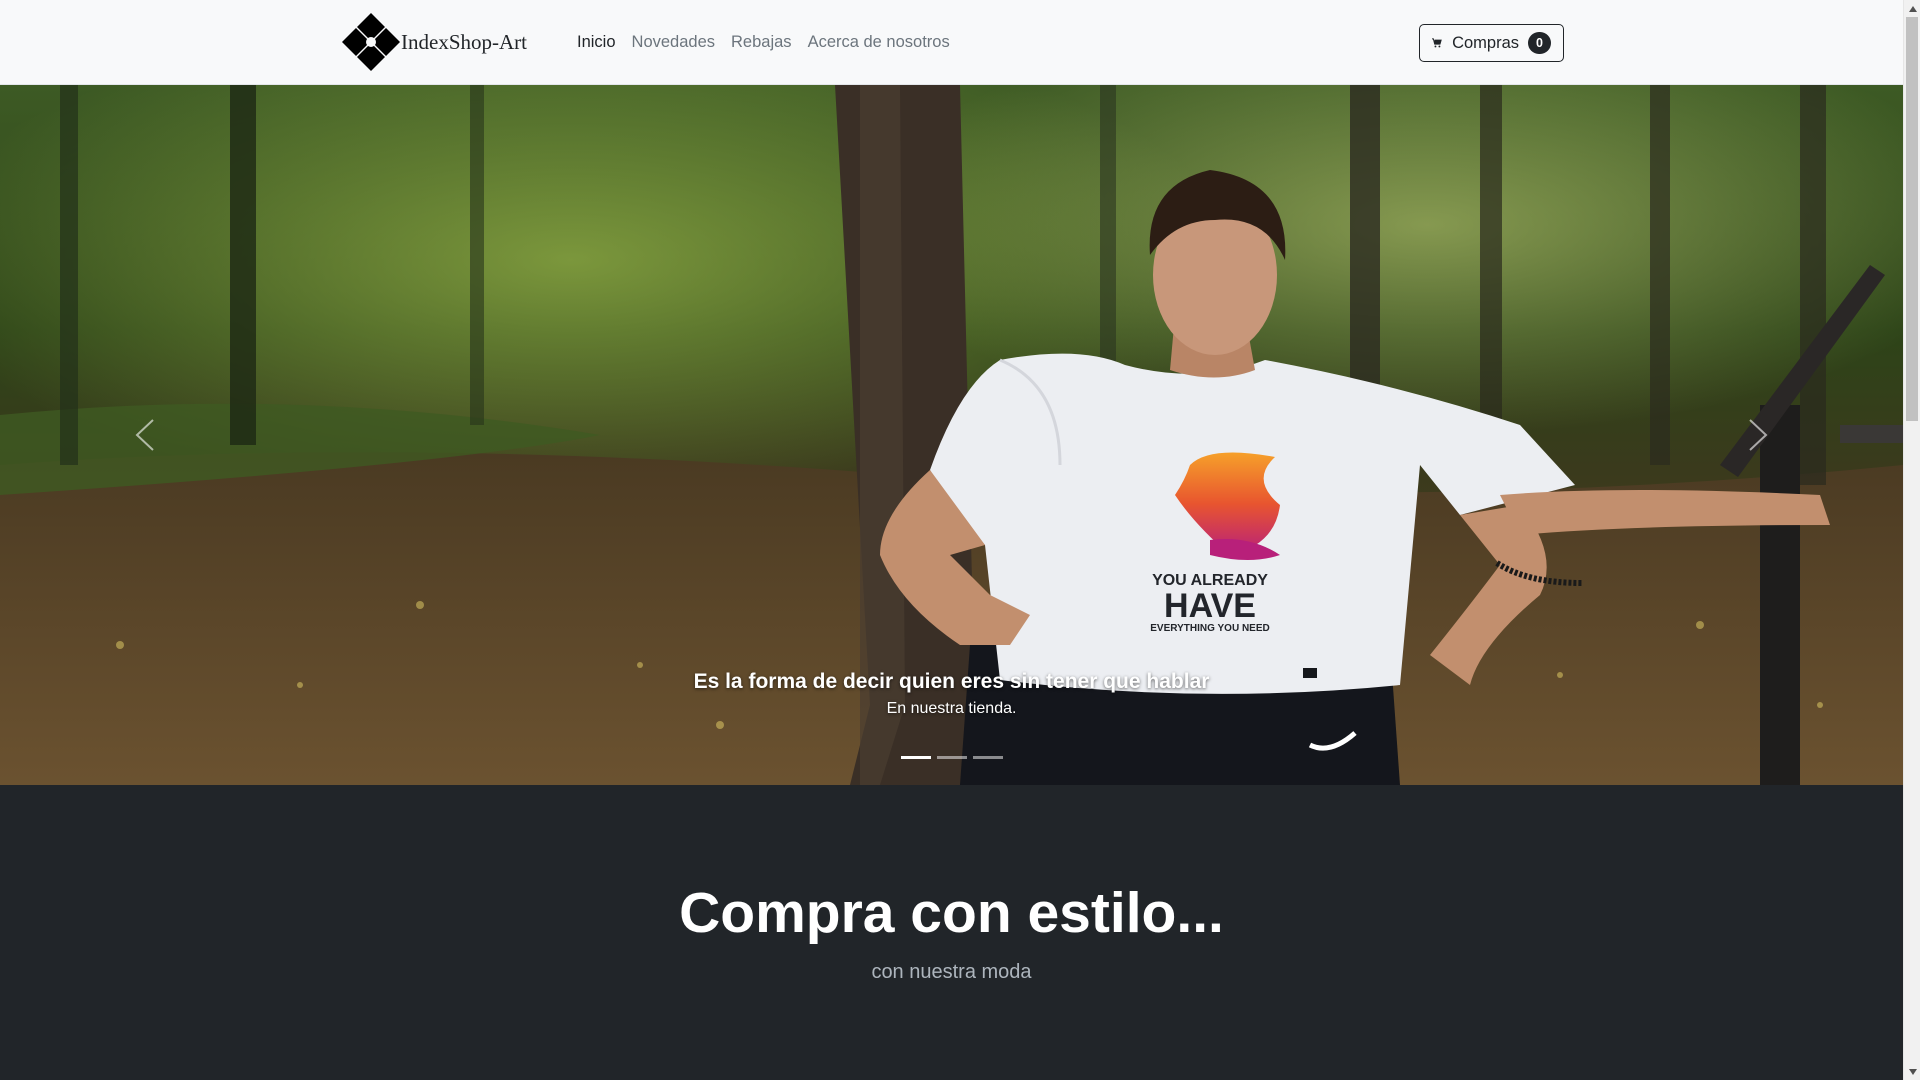 The width and height of the screenshot is (1920, 1080). I want to click on cart-label: Compras, so click(1485, 42).